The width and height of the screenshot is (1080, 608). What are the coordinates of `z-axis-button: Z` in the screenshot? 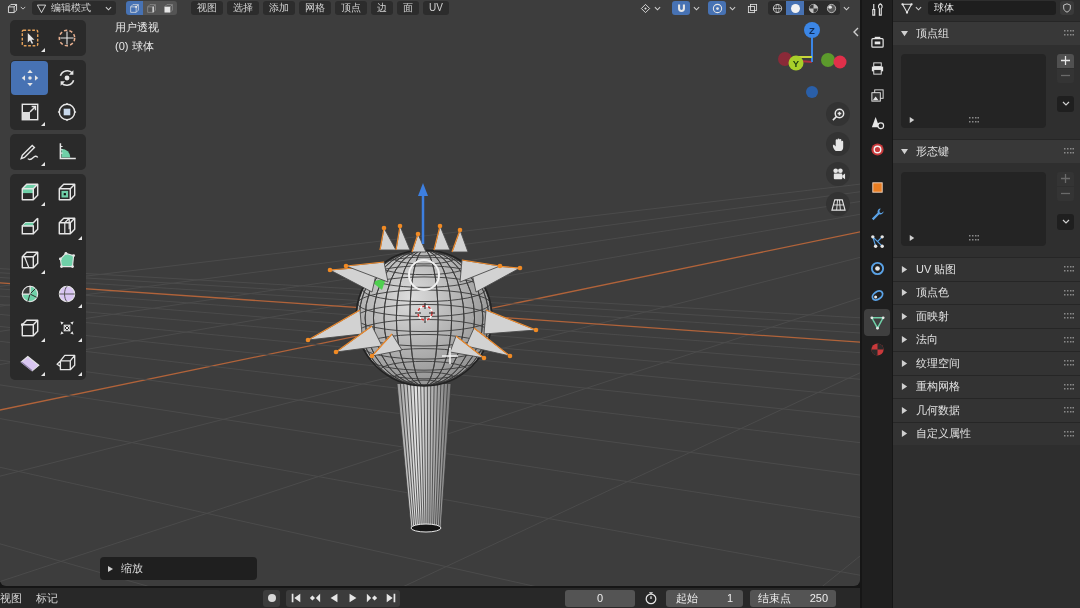 It's located at (812, 30).